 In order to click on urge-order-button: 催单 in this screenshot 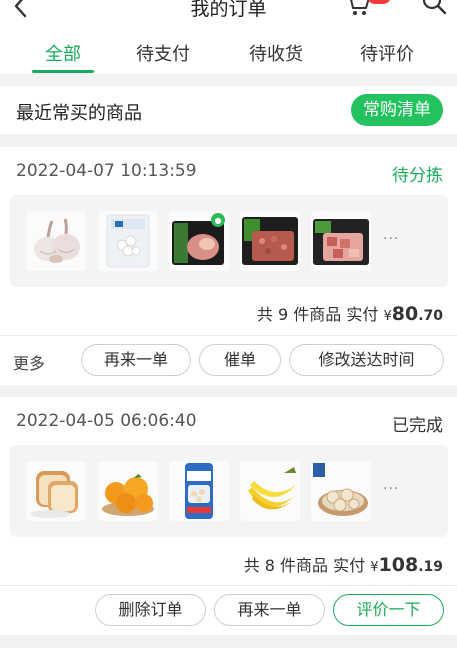, I will do `click(240, 360)`.